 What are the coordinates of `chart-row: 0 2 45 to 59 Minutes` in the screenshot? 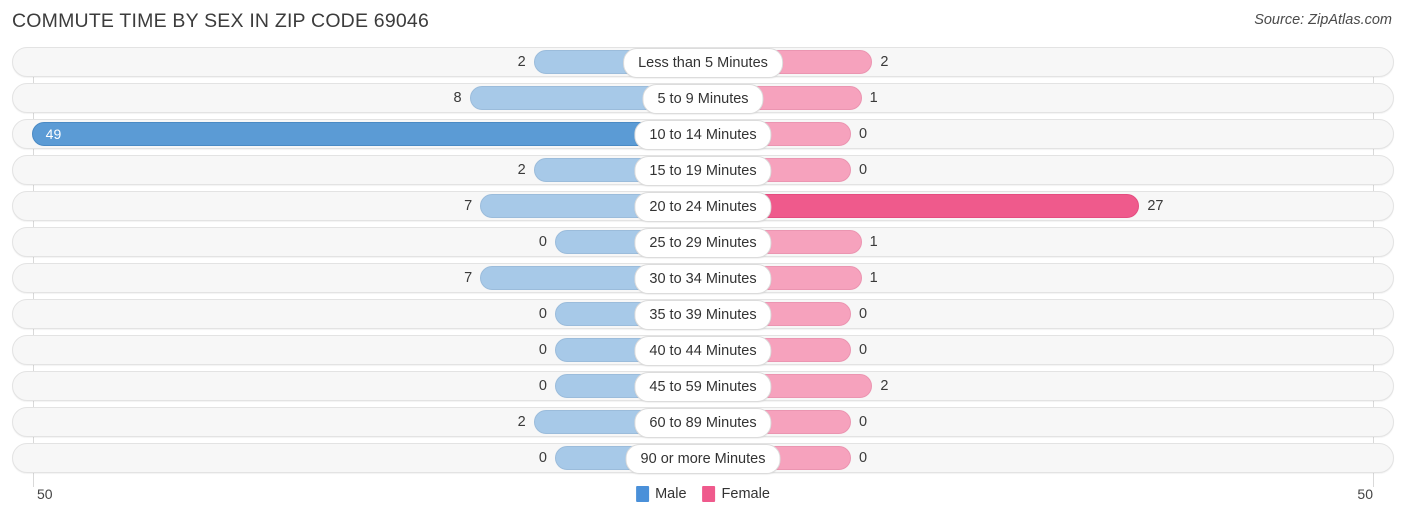 It's located at (703, 386).